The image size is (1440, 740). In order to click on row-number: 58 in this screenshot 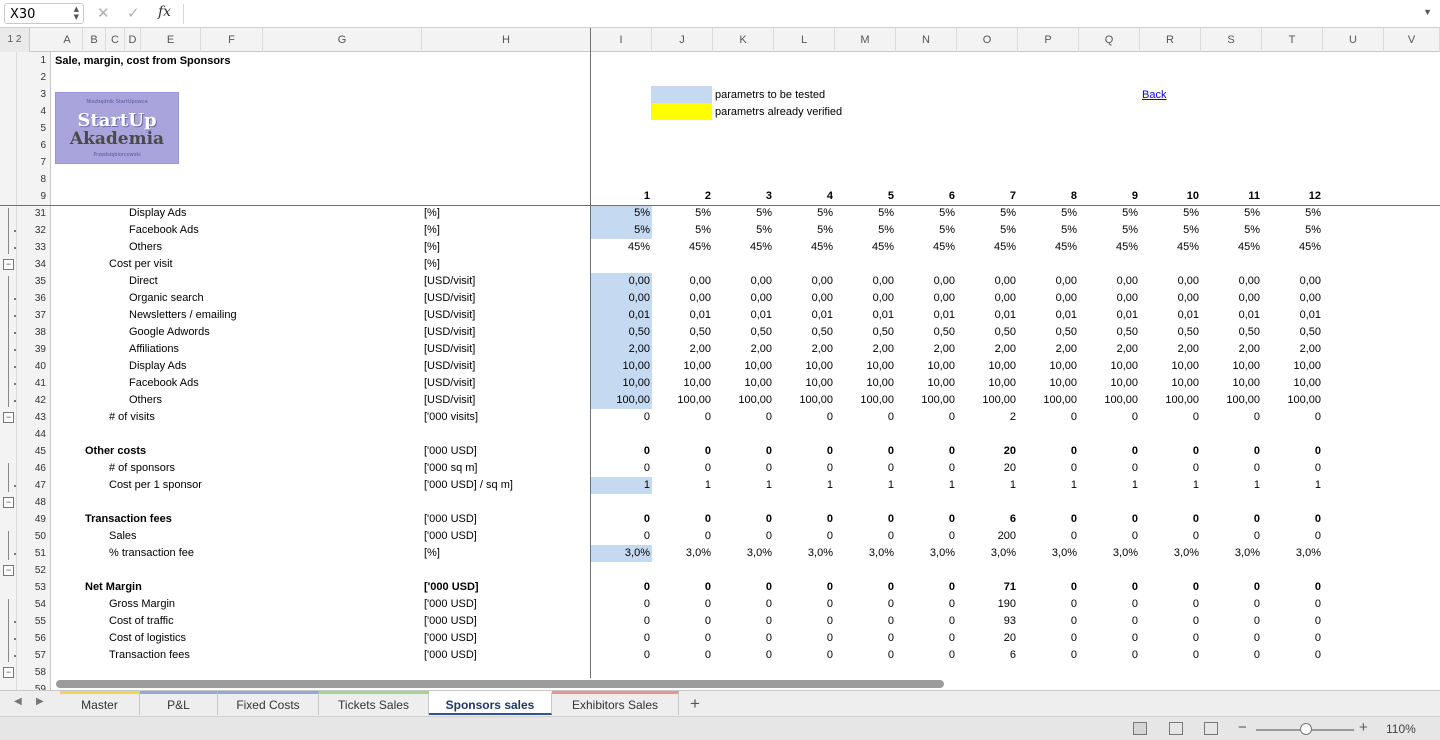, I will do `click(40, 672)`.